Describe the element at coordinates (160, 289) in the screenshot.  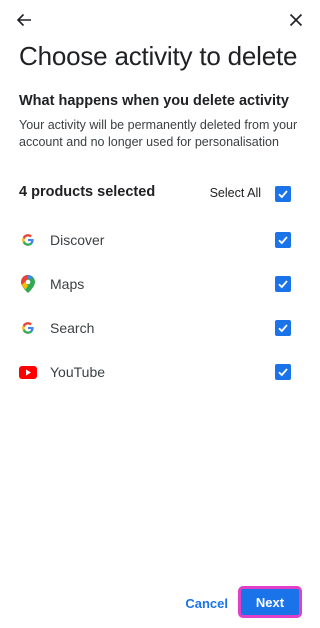
I see `product-item-maps: Maps` at that location.